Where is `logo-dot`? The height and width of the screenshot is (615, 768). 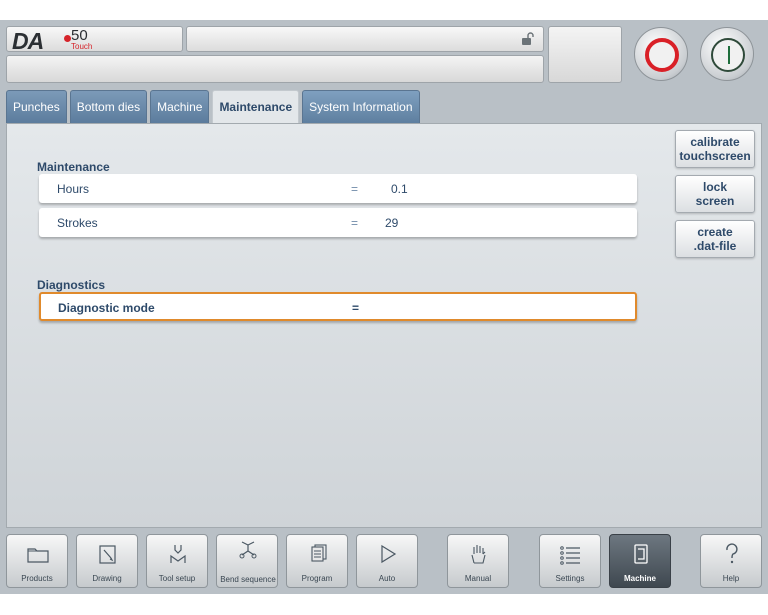 logo-dot is located at coordinates (67, 38).